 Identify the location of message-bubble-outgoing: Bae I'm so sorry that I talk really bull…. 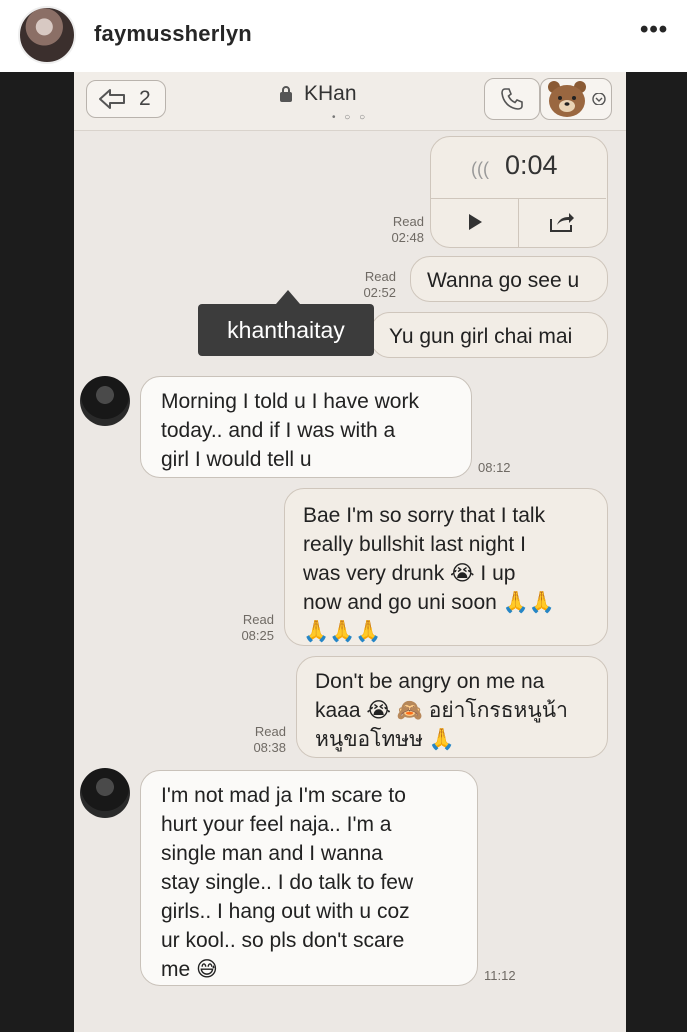
(446, 567).